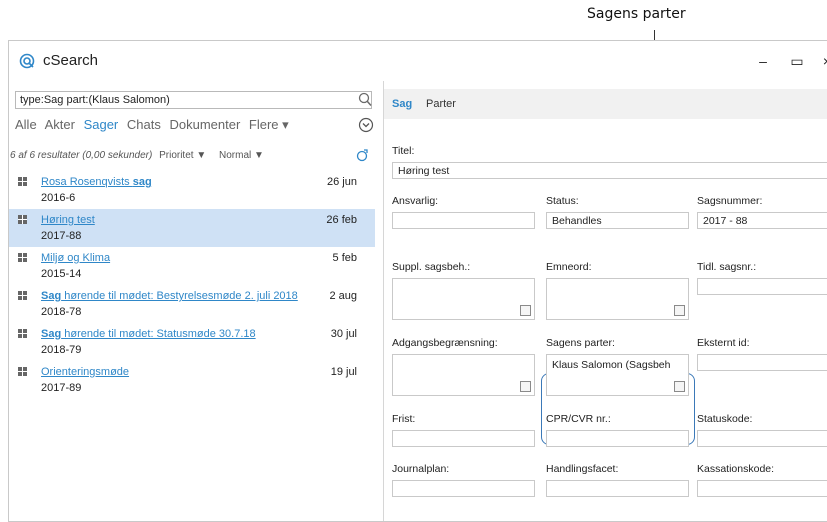 The width and height of the screenshot is (827, 522). Describe the element at coordinates (617, 220) in the screenshot. I see `status-field: Behandles` at that location.